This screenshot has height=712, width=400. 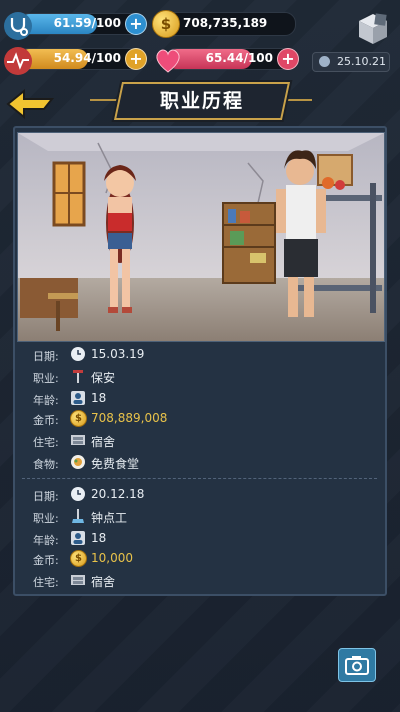 I want to click on health-value: 61.59/100, so click(x=87, y=23).